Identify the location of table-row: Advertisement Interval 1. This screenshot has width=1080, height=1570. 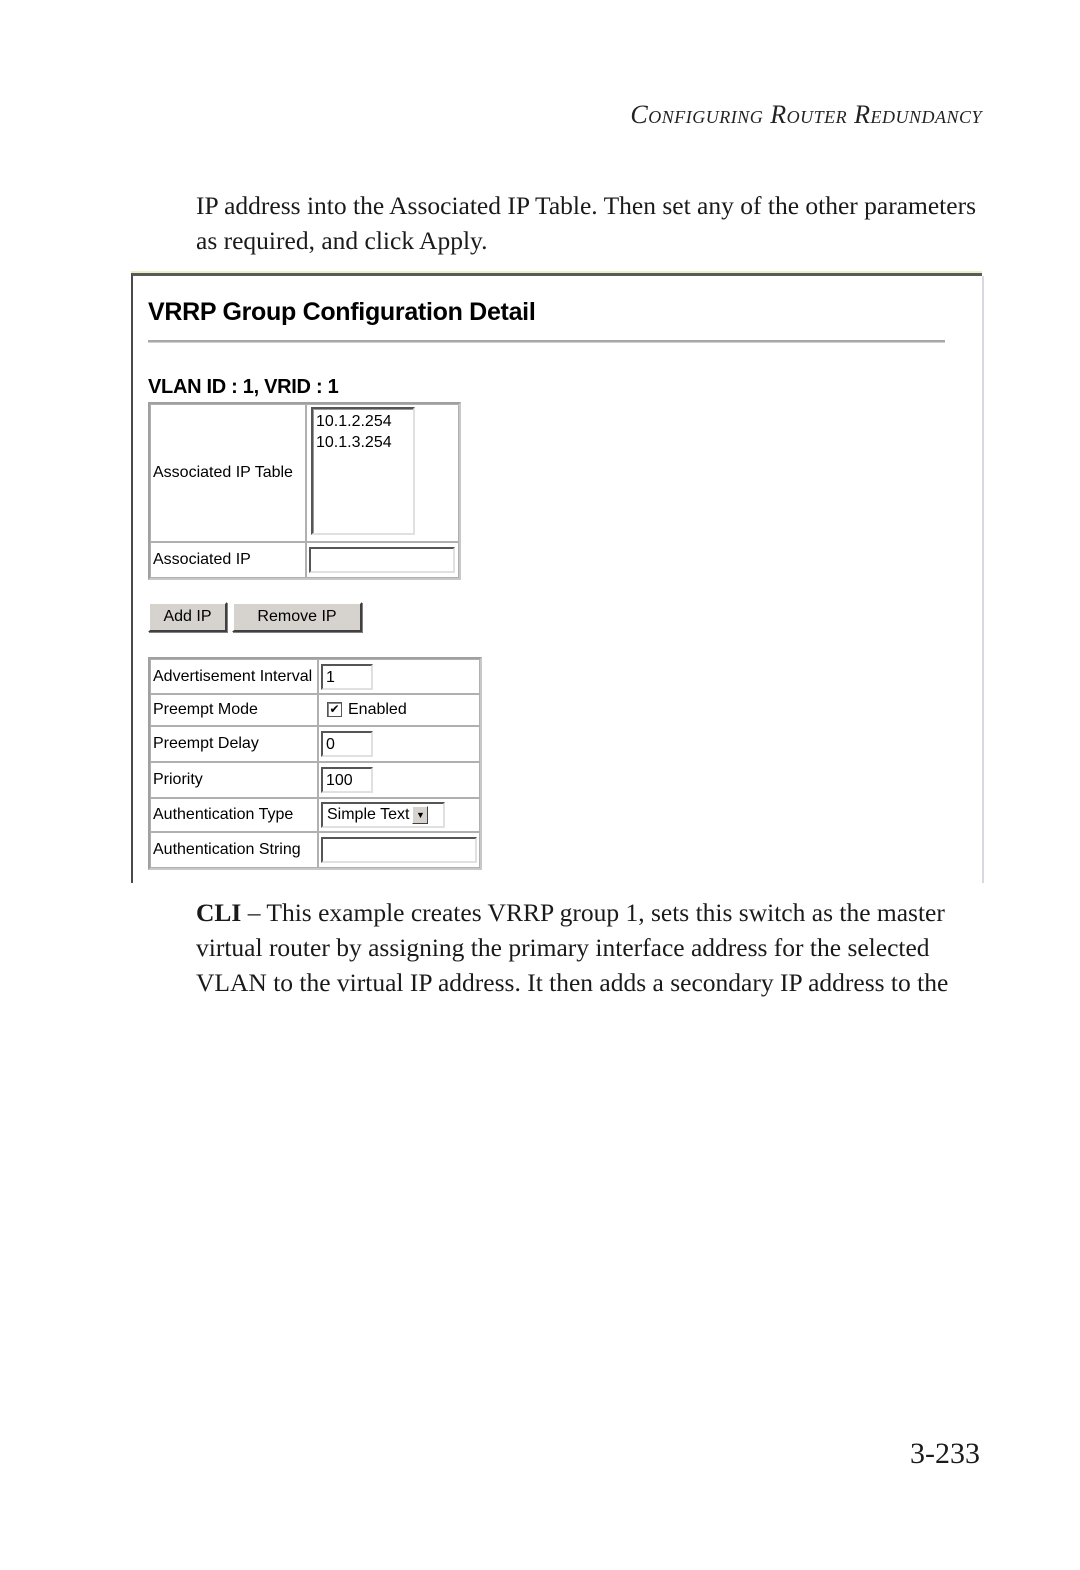
(315, 676).